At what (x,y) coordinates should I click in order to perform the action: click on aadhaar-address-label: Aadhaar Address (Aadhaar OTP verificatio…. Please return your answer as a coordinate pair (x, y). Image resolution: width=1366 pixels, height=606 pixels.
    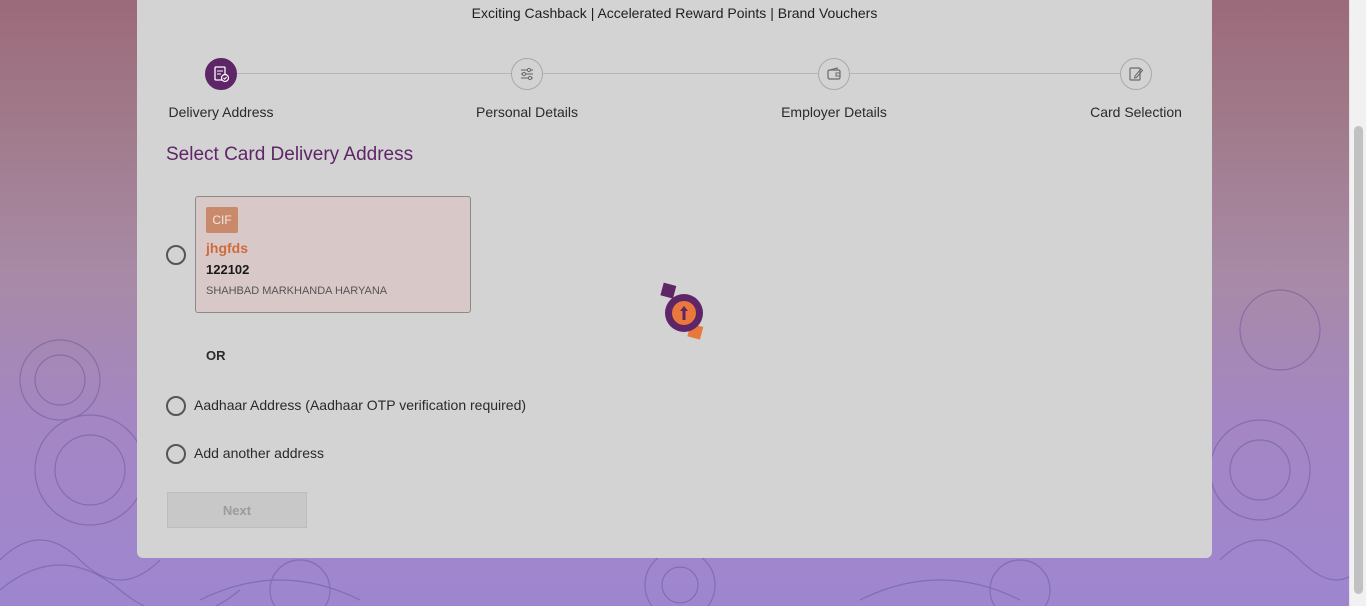
    Looking at the image, I should click on (360, 405).